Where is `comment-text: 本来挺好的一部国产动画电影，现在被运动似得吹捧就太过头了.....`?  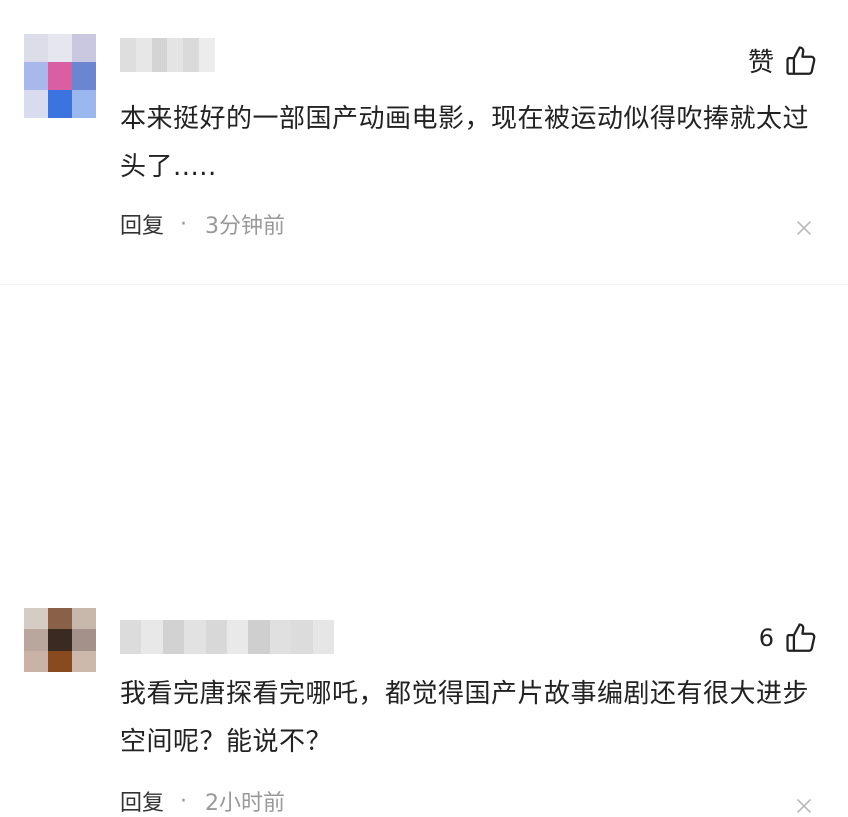
comment-text: 本来挺好的一部国产动画电影，现在被运动似得吹捧就太过头了..... is located at coordinates (465, 143).